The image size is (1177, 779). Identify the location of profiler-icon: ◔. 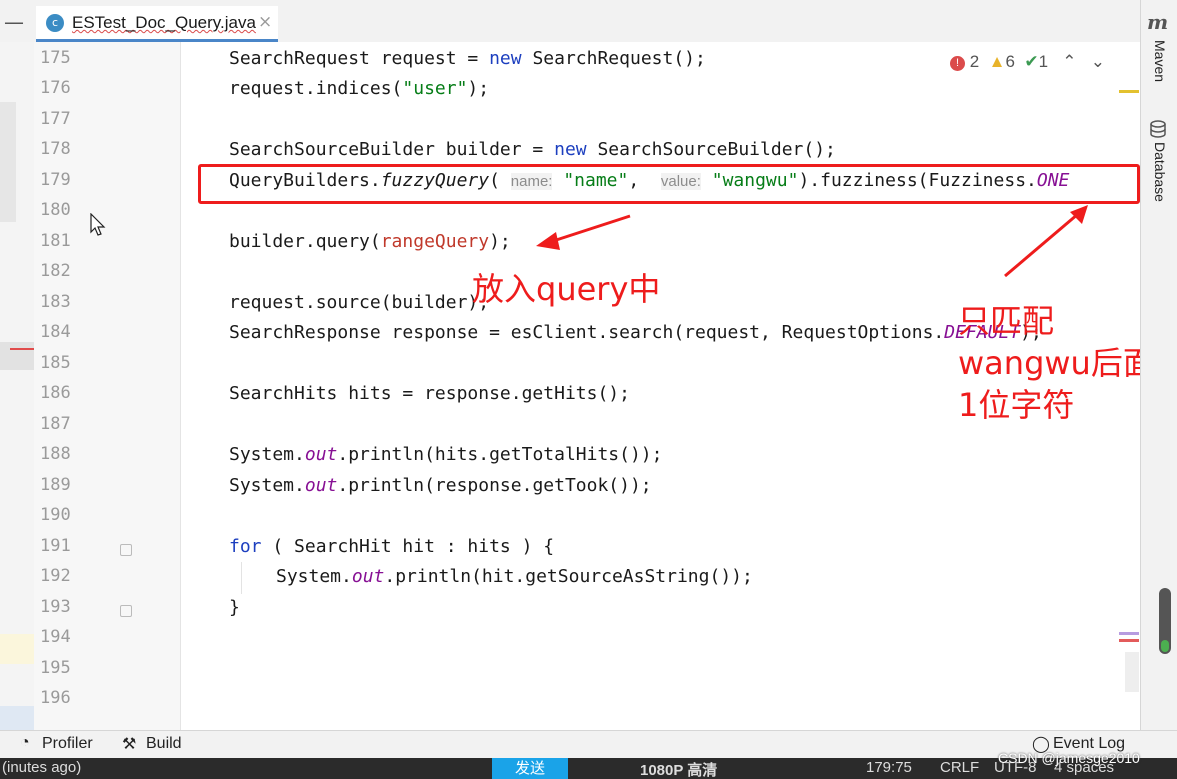
(25, 743).